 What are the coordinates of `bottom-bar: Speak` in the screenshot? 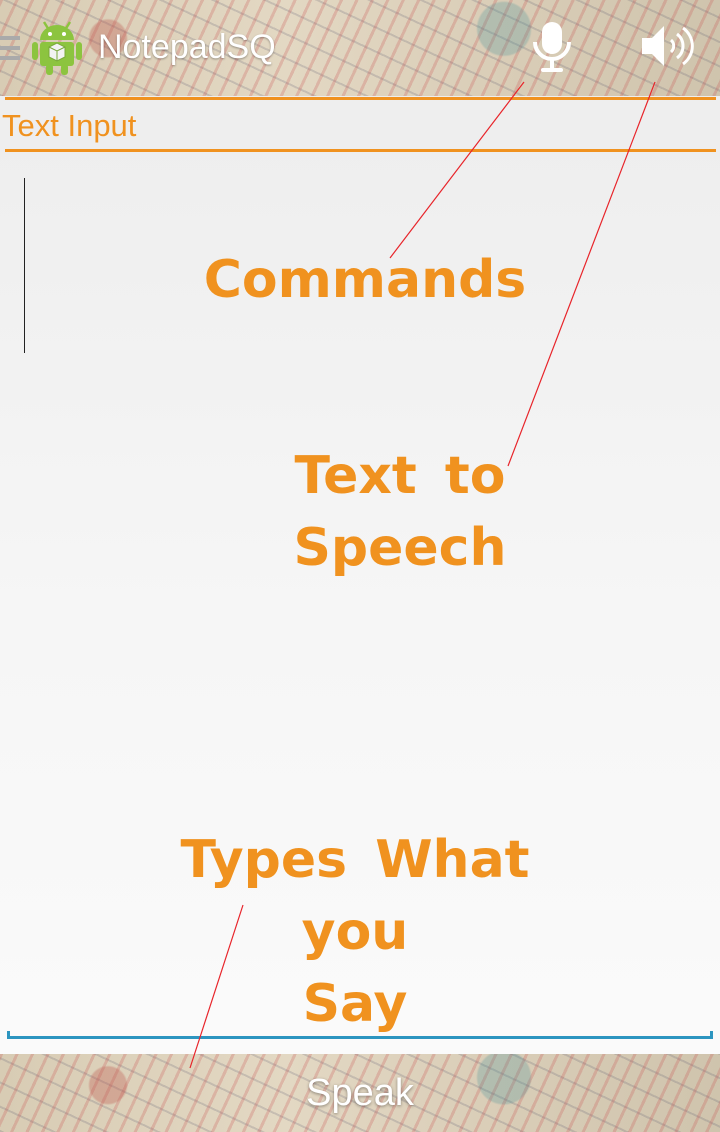 It's located at (360, 1093).